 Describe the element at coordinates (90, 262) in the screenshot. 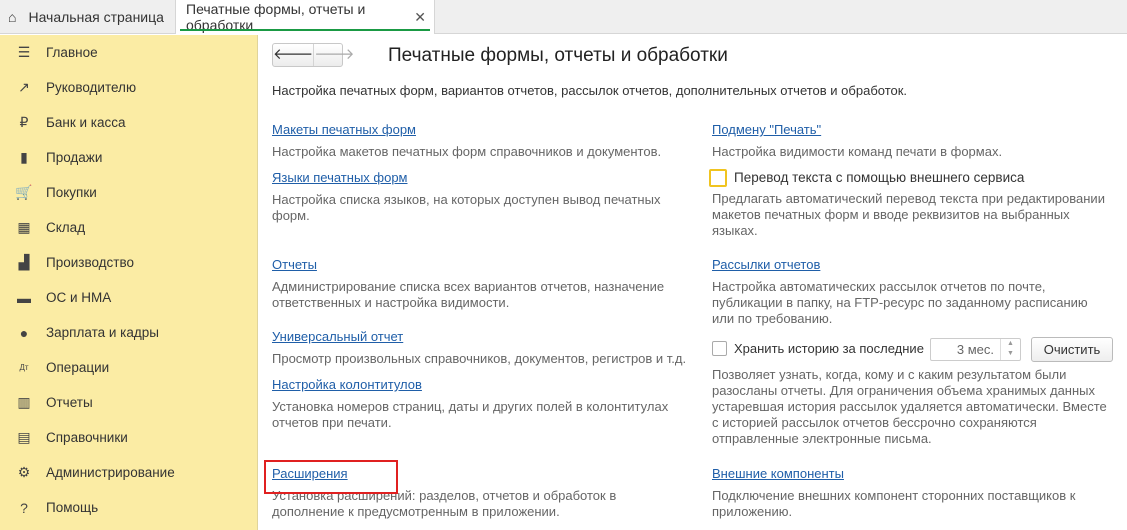

I see `sidebar-item-label: Производство` at that location.